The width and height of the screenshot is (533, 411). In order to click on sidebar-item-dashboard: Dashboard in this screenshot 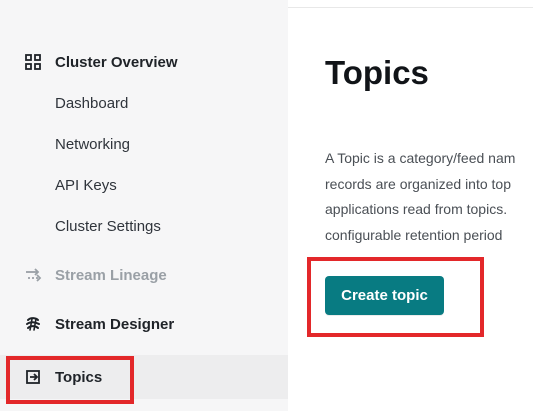, I will do `click(91, 103)`.